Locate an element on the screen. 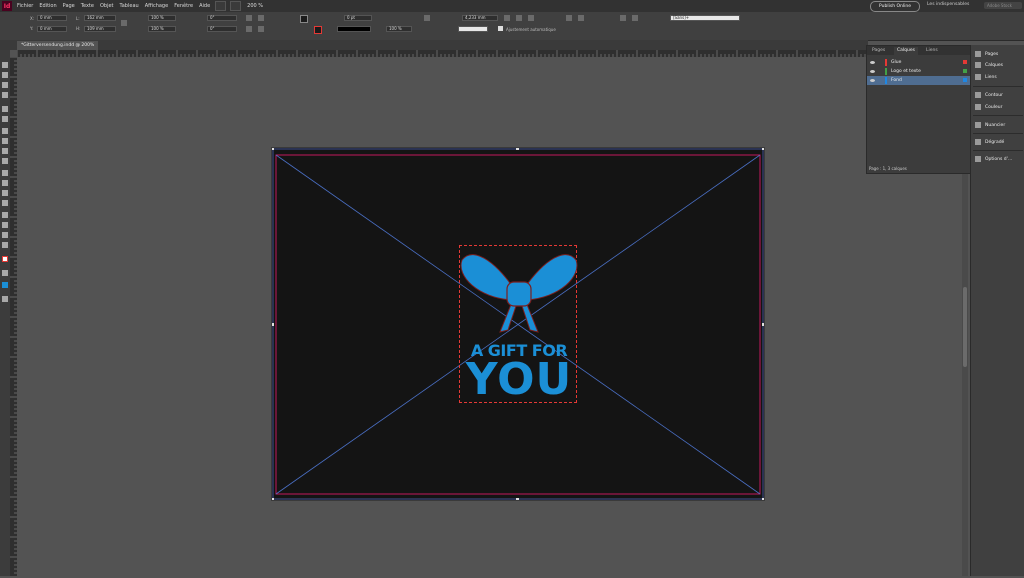 This screenshot has width=1024, height=578. bow-icon is located at coordinates (519, 293).